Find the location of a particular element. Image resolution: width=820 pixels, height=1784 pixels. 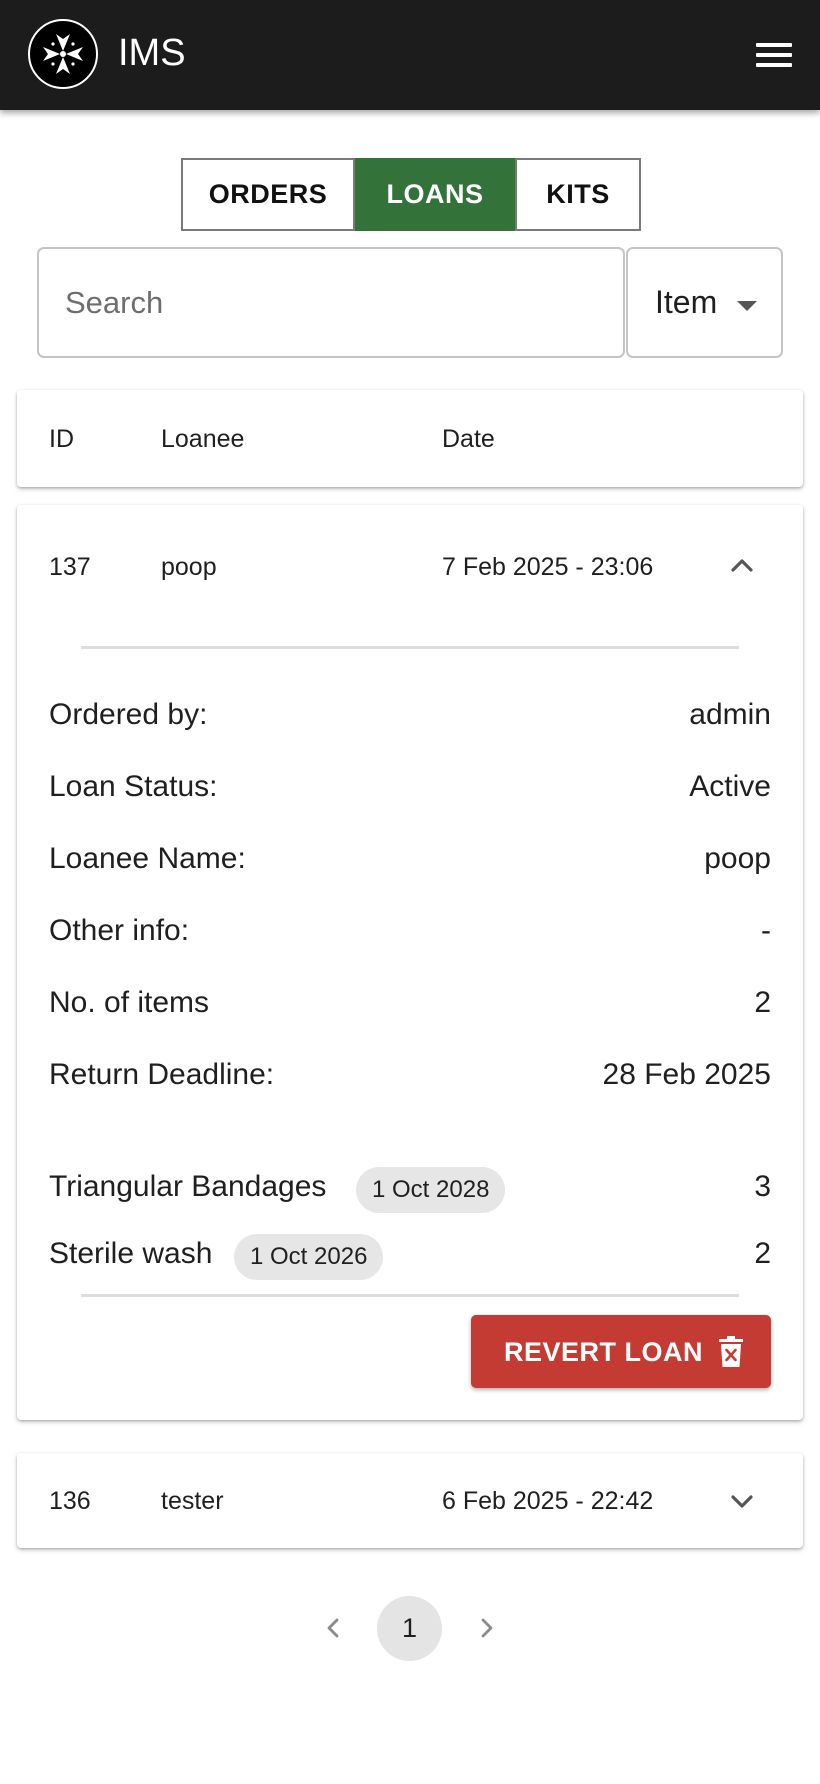

maltese-cross-logo-icon is located at coordinates (63, 54).